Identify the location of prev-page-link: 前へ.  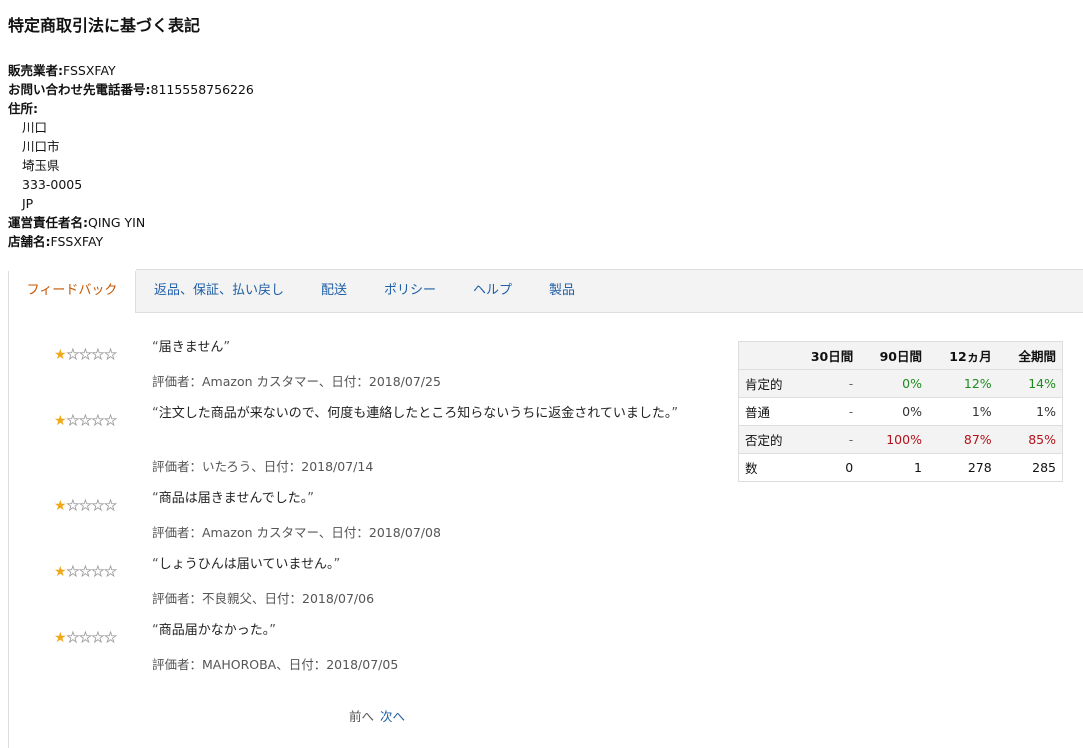
(362, 716).